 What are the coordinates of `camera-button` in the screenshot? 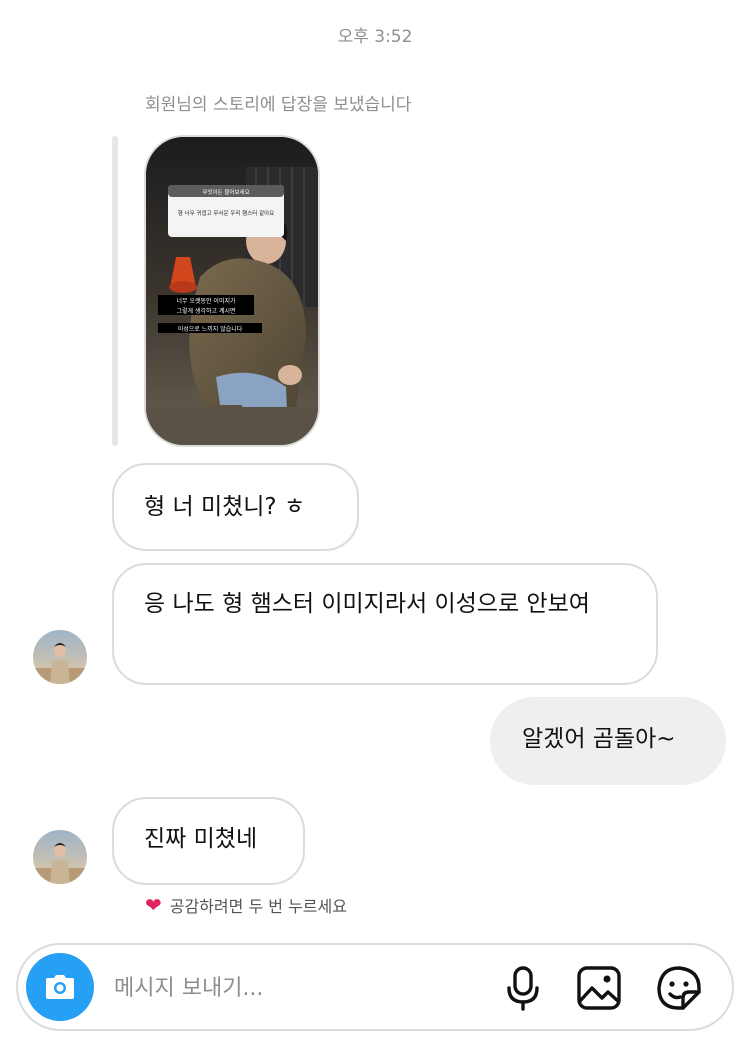 It's located at (60, 987).